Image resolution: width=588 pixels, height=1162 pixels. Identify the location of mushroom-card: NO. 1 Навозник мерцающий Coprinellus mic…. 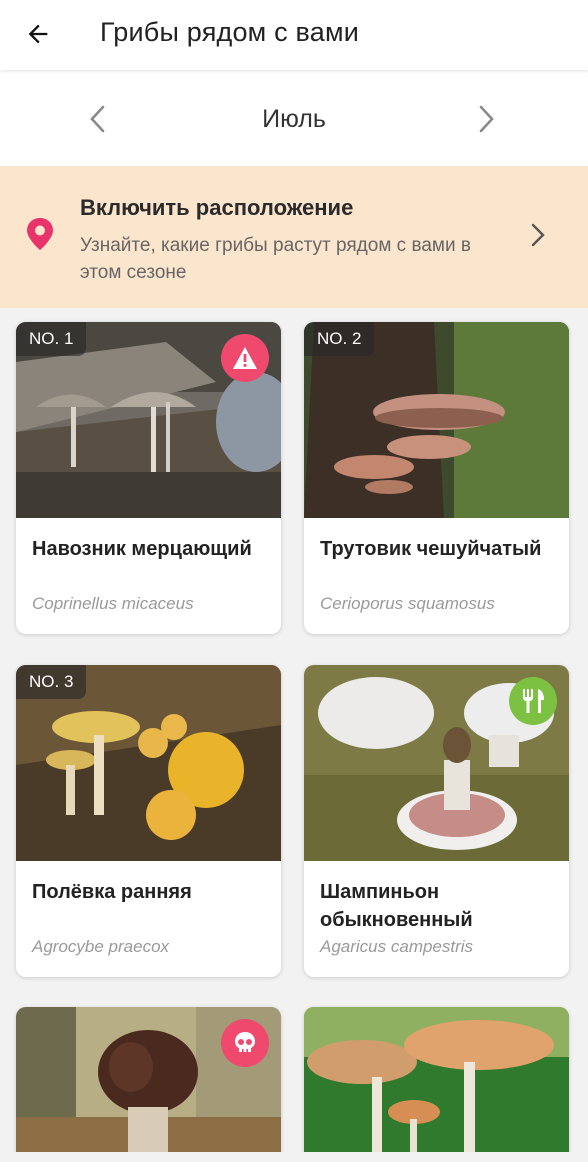
(148, 478).